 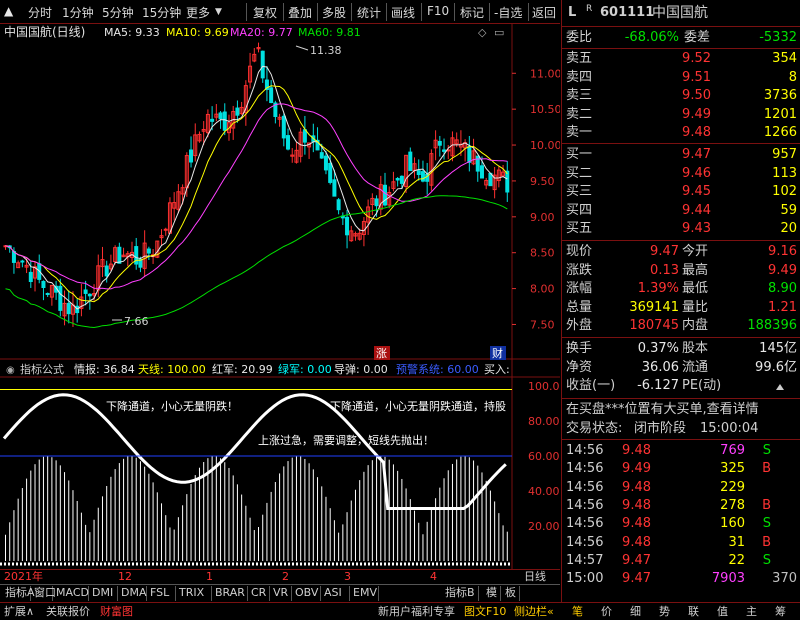 What do you see at coordinates (535, 576) in the screenshot?
I see `period-day-label: 日线` at bounding box center [535, 576].